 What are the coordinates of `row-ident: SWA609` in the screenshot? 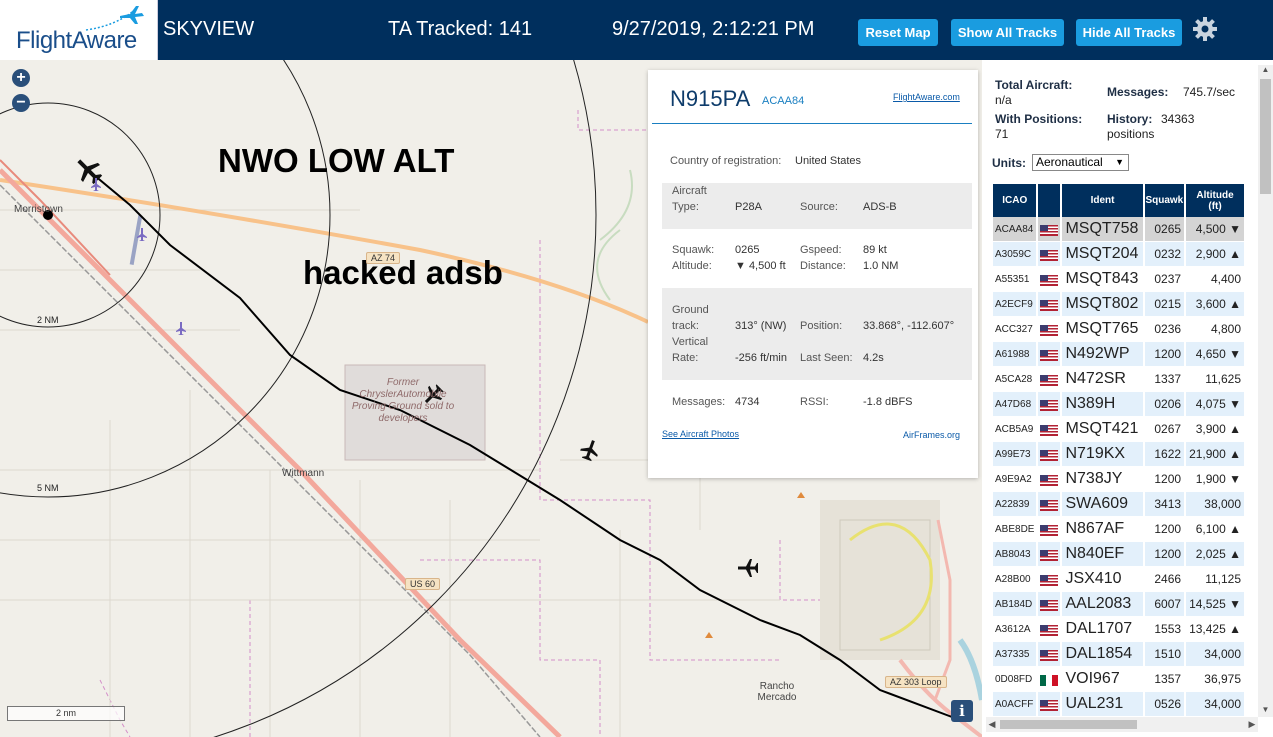 It's located at (1102, 504).